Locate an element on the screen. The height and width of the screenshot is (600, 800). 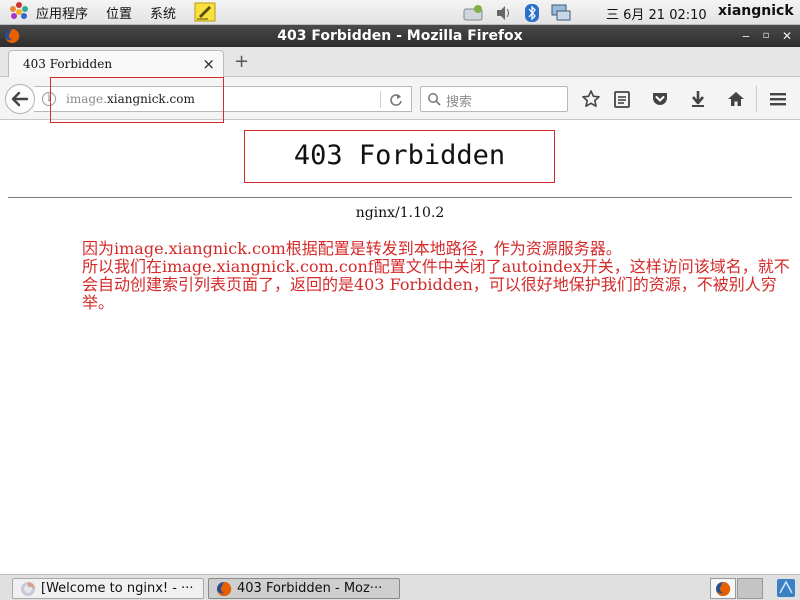
toolbar-divider is located at coordinates (756, 99).